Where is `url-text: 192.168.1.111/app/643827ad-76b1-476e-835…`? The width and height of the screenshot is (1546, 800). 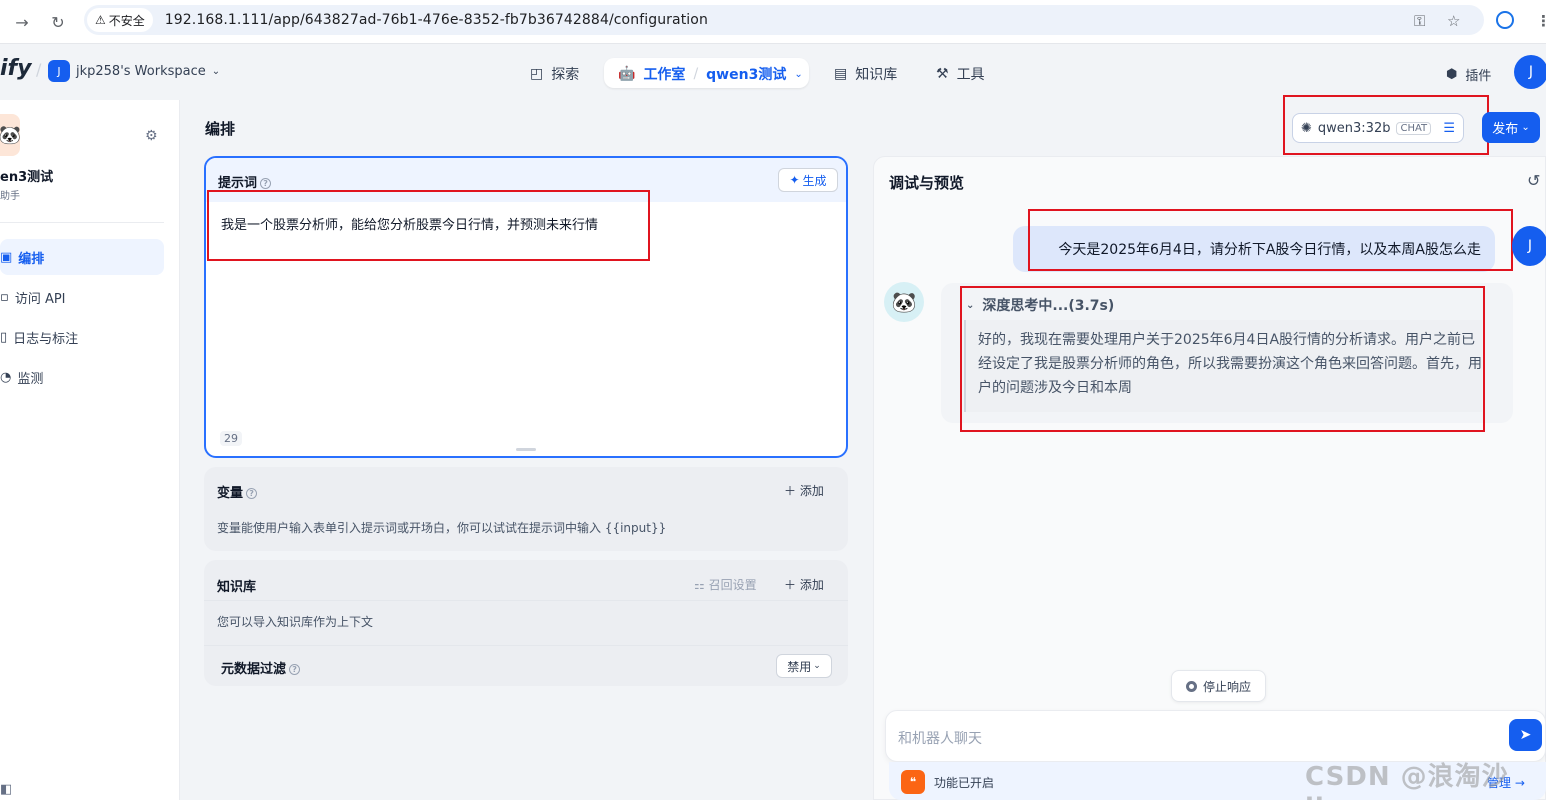 url-text: 192.168.1.111/app/643827ad-76b1-476e-835… is located at coordinates (436, 20).